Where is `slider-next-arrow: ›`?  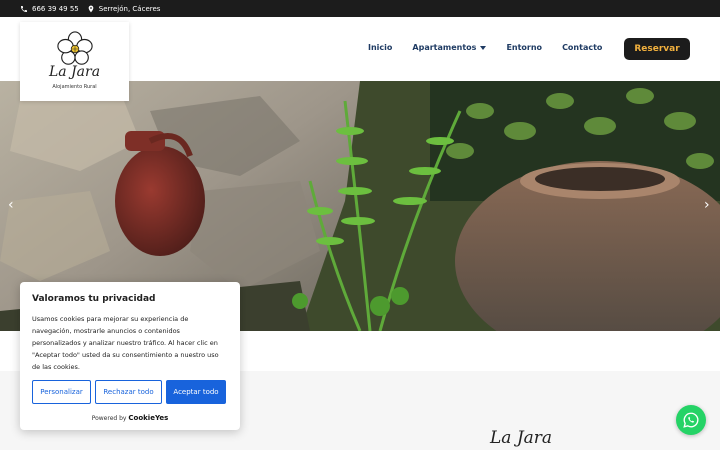 slider-next-arrow: › is located at coordinates (707, 205).